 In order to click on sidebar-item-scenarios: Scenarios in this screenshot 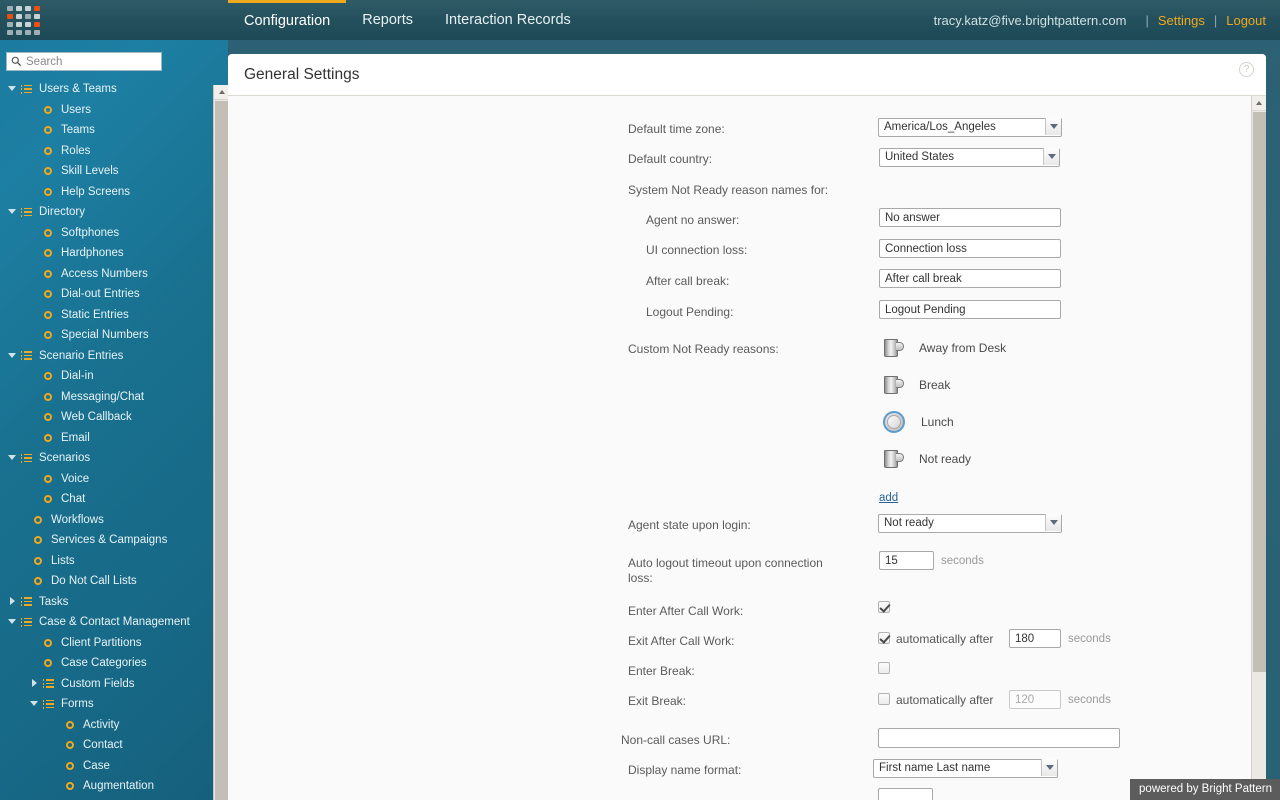, I will do `click(114, 458)`.